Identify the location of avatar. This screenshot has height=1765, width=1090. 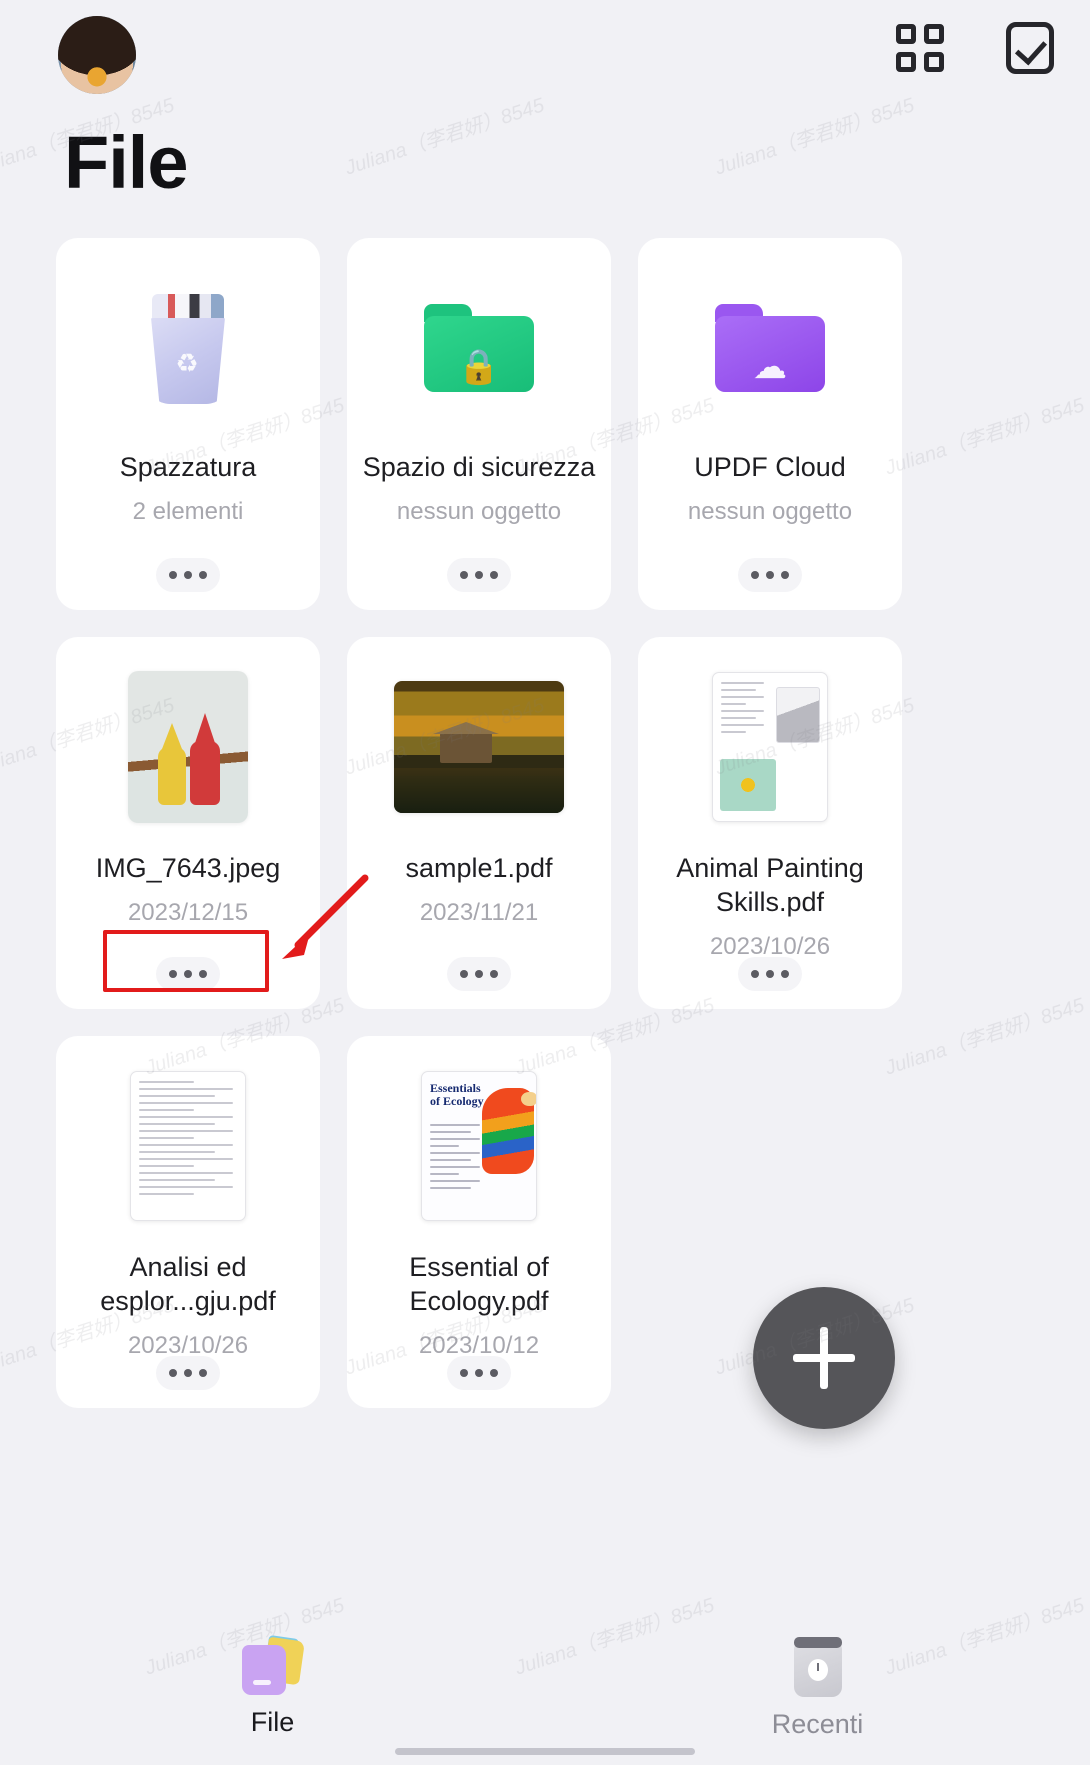
(97, 55).